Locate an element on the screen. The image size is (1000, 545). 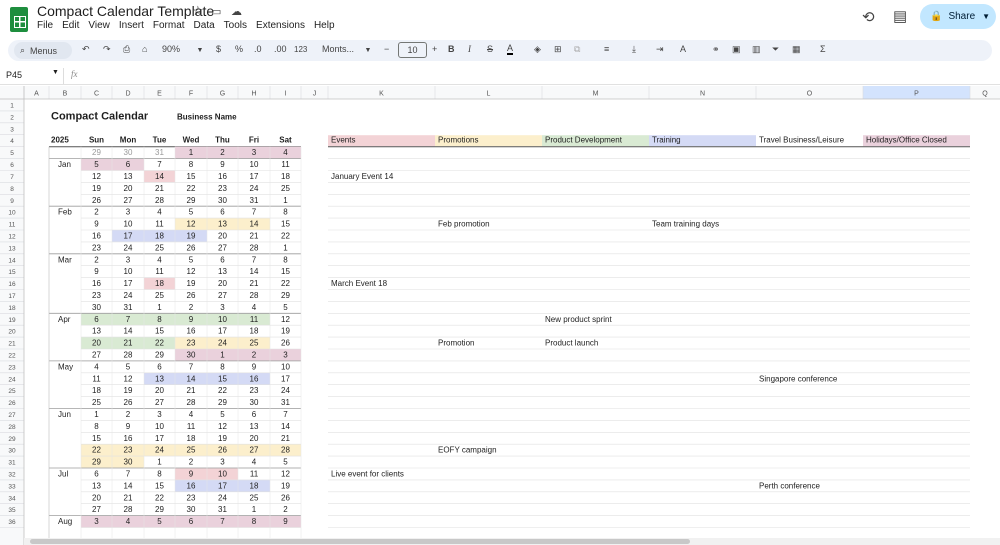
font-size-input: 10 is located at coordinates (412, 50).